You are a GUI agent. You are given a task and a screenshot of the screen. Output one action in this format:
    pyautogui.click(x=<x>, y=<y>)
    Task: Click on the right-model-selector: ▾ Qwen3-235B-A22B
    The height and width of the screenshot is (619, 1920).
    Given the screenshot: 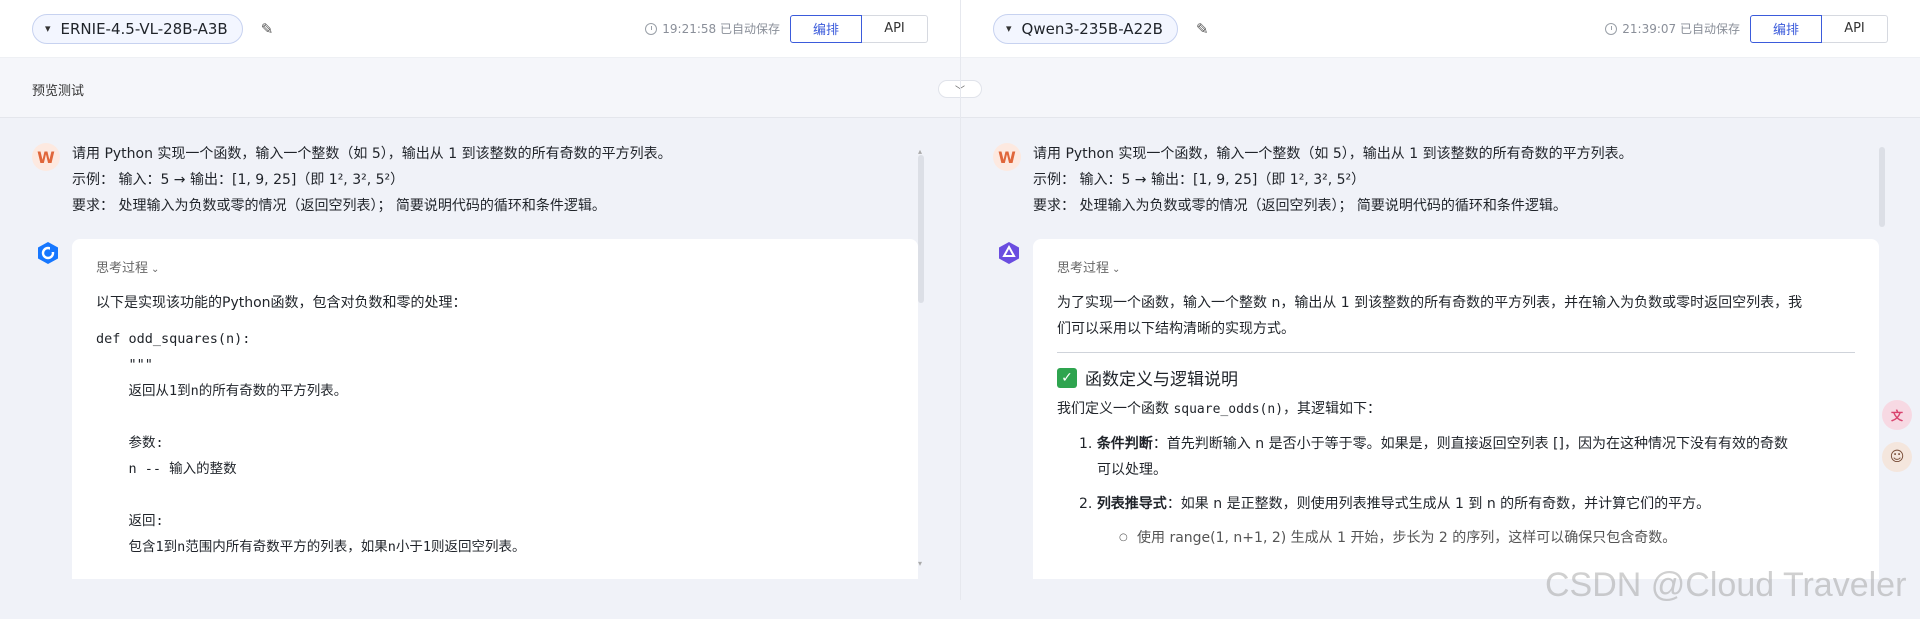 What is the action you would take?
    pyautogui.click(x=1085, y=28)
    